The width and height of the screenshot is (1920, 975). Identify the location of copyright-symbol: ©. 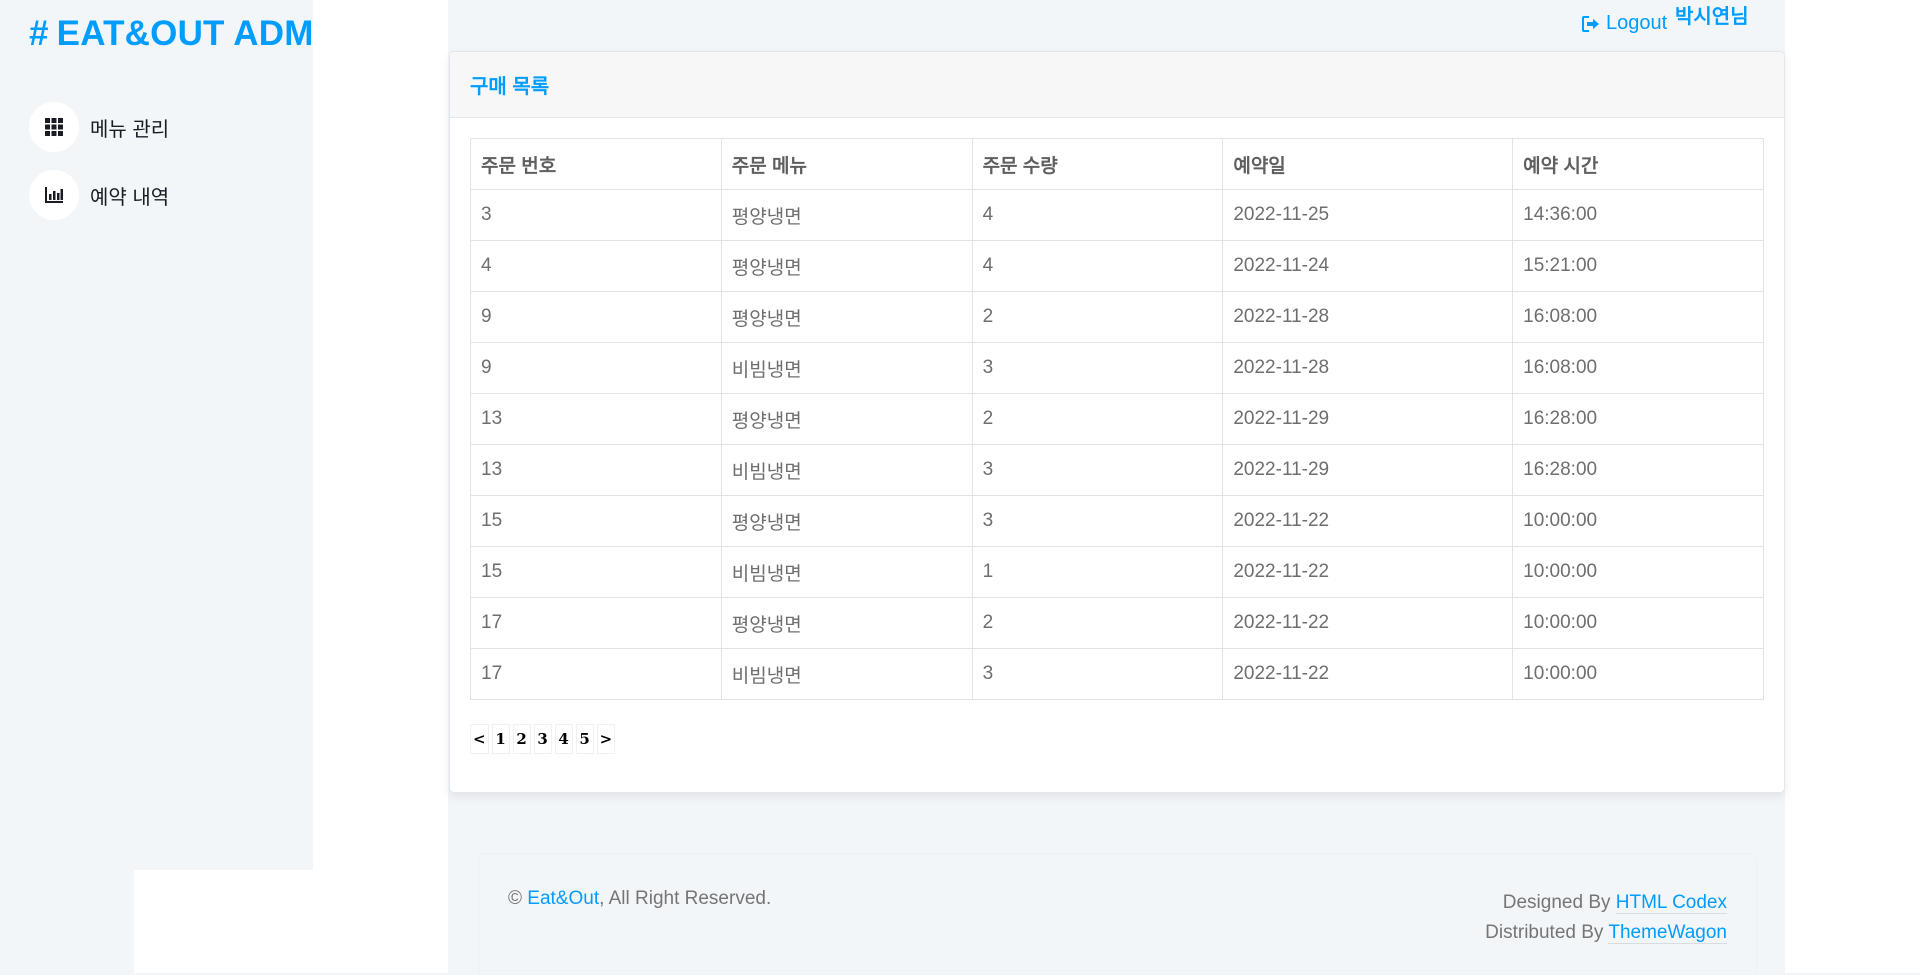
(515, 898).